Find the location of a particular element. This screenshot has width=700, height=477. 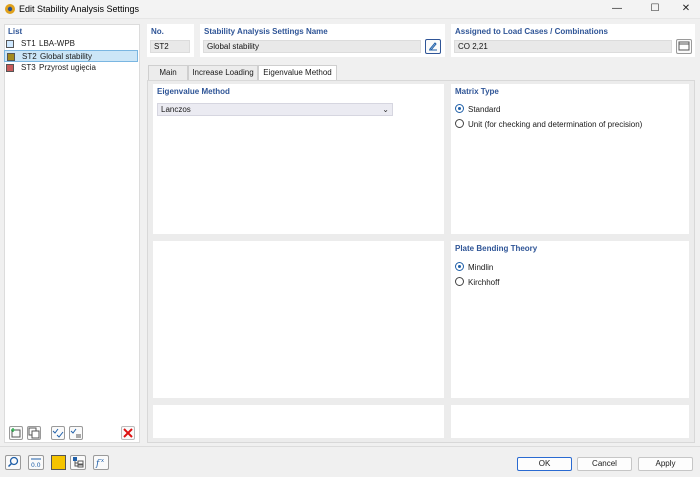

divider is located at coordinates (350, 446).